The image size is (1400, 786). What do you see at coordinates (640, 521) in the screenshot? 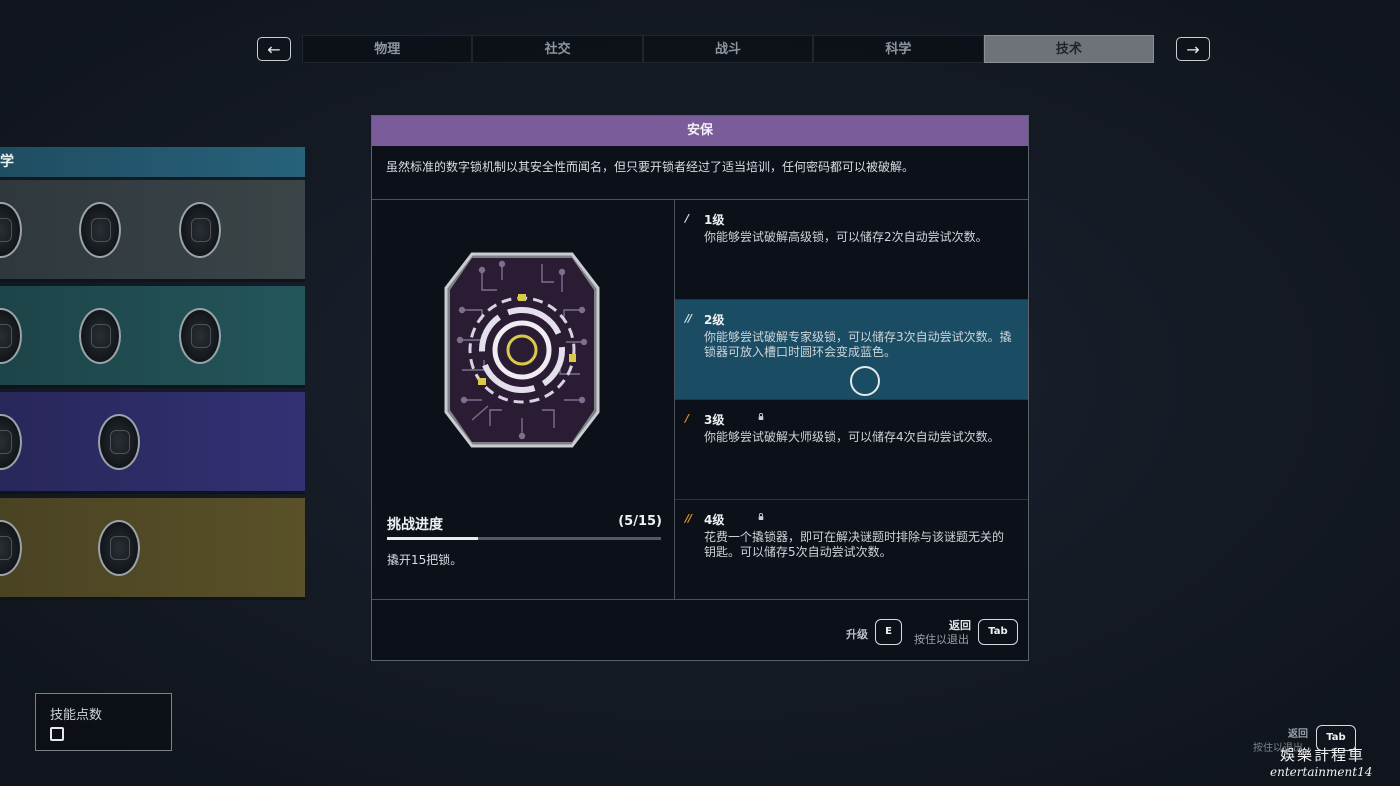
I see `challenge-progress-count: (5/15)` at bounding box center [640, 521].